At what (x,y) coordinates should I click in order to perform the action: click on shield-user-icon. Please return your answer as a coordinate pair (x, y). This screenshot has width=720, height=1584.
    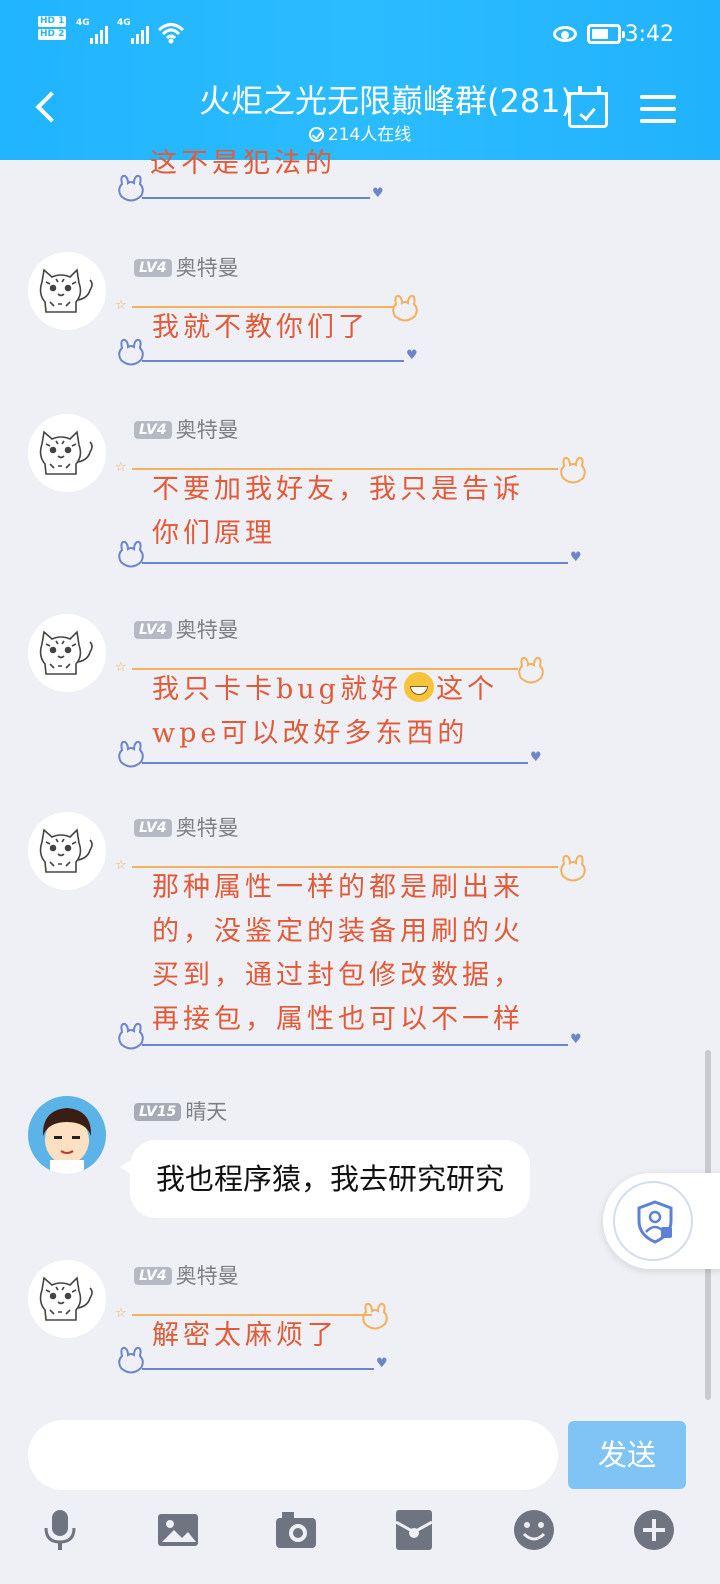
    Looking at the image, I should click on (655, 1222).